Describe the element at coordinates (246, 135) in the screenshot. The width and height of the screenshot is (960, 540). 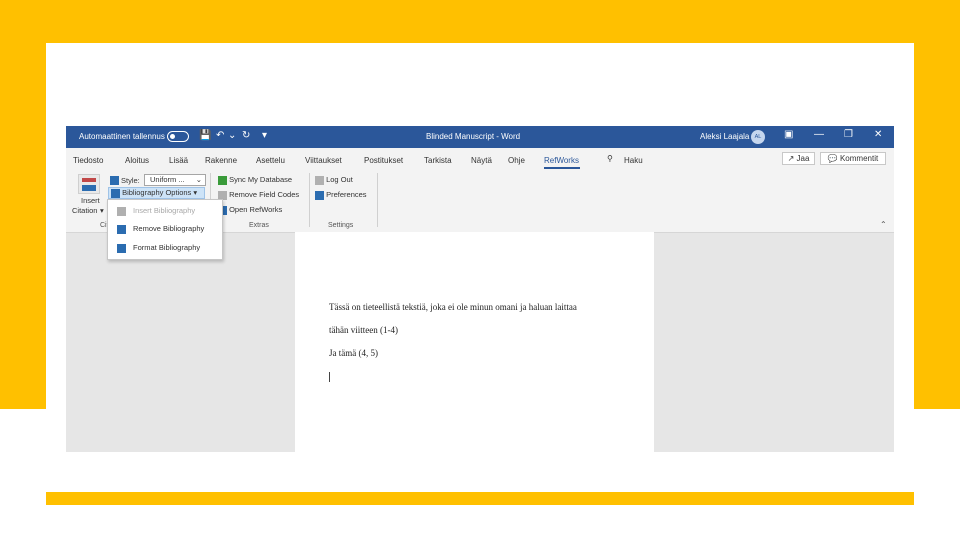
I see `redo-icon: ↻` at that location.